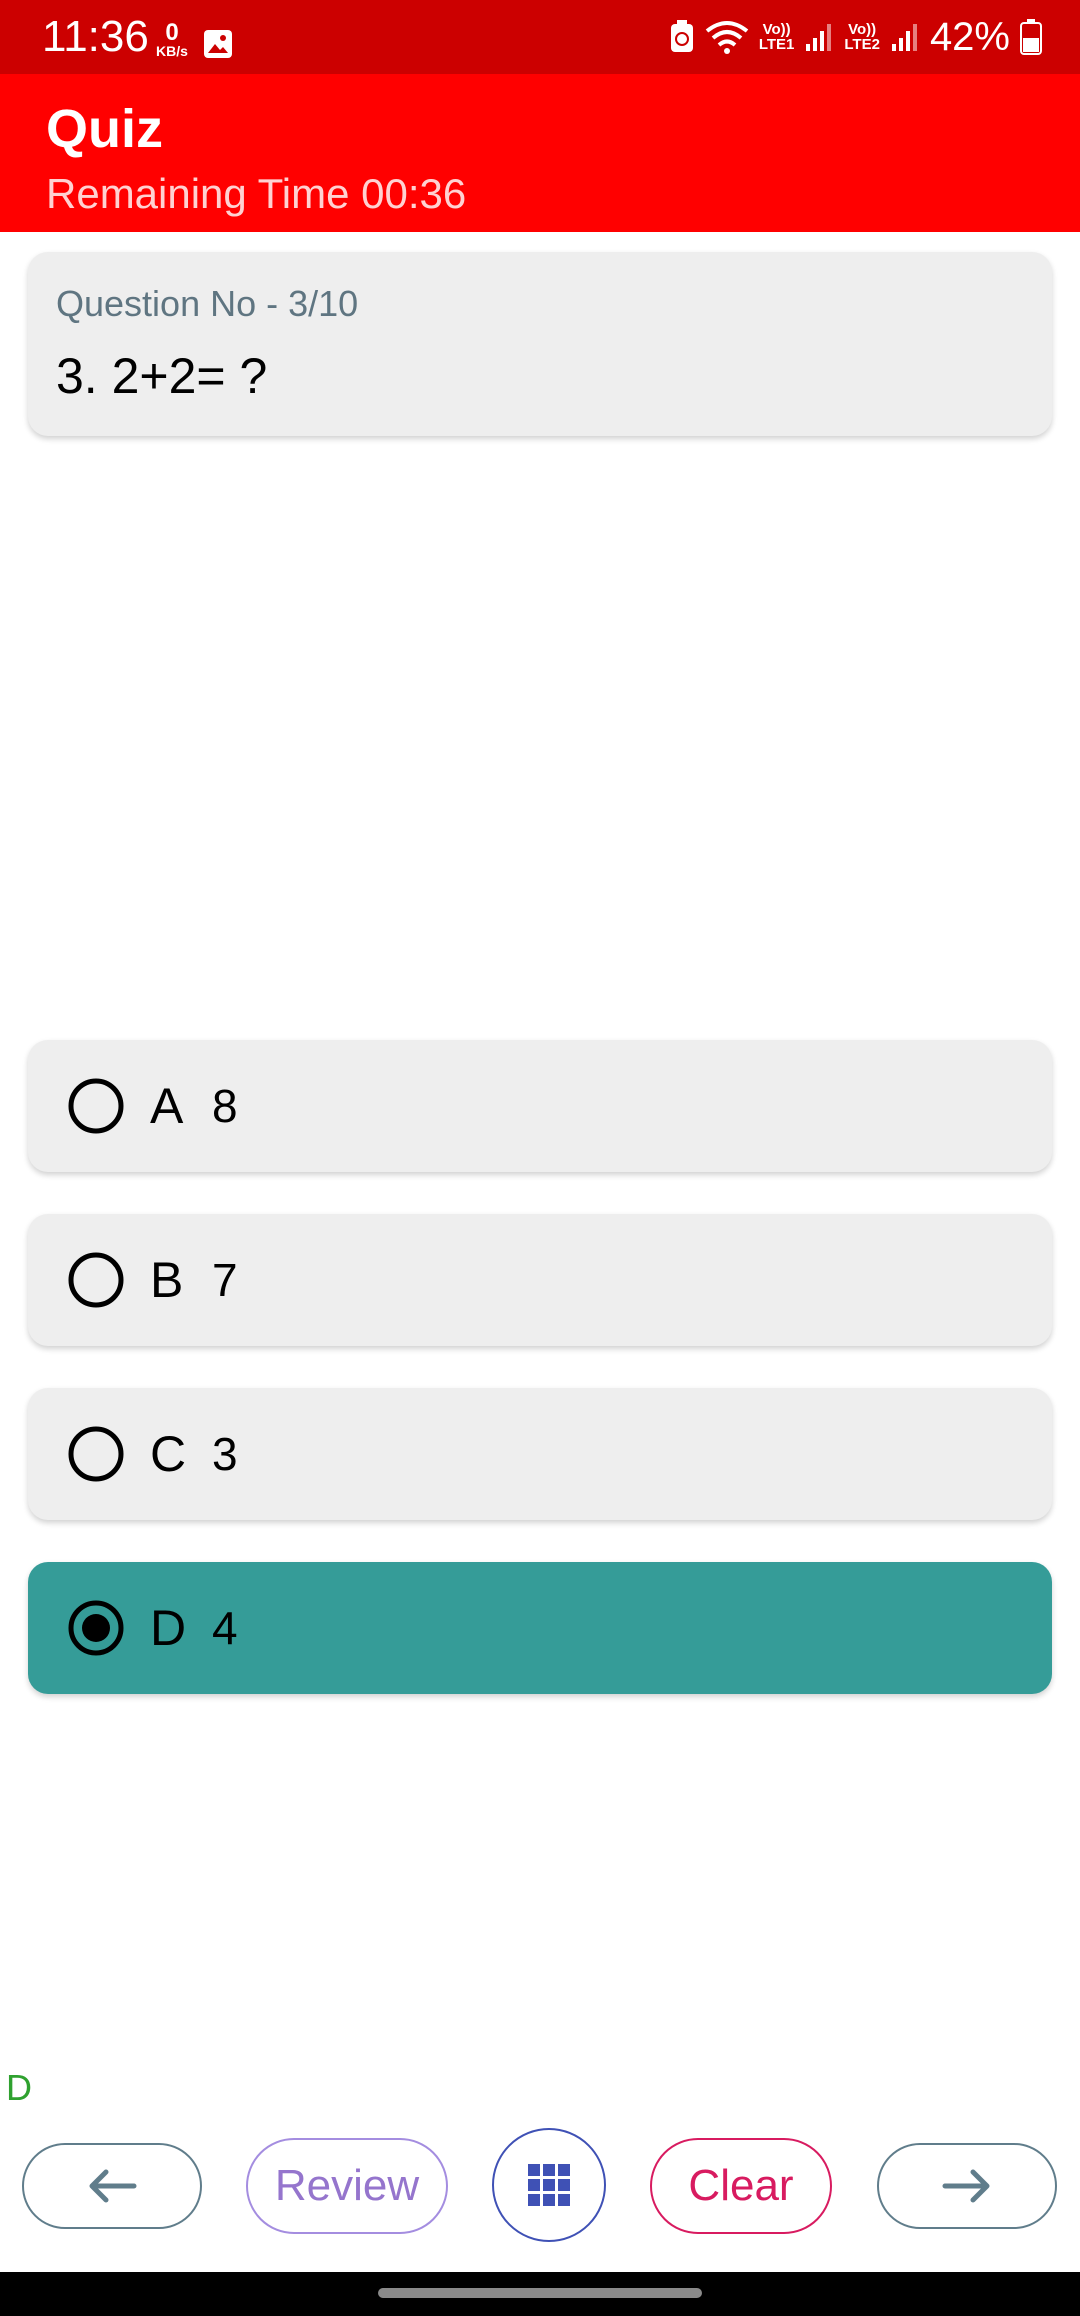 Image resolution: width=1080 pixels, height=2316 pixels. I want to click on network-speed-value: 0, so click(172, 32).